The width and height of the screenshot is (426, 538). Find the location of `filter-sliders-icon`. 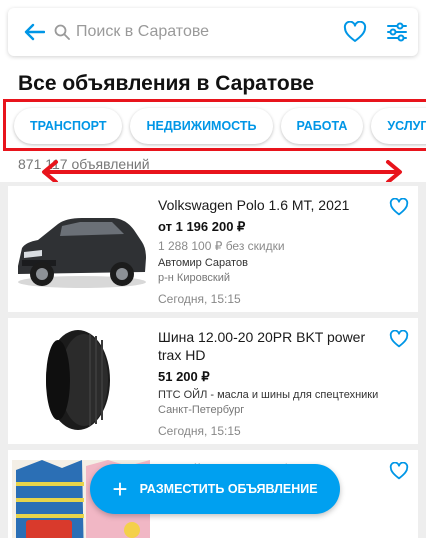

filter-sliders-icon is located at coordinates (397, 32).